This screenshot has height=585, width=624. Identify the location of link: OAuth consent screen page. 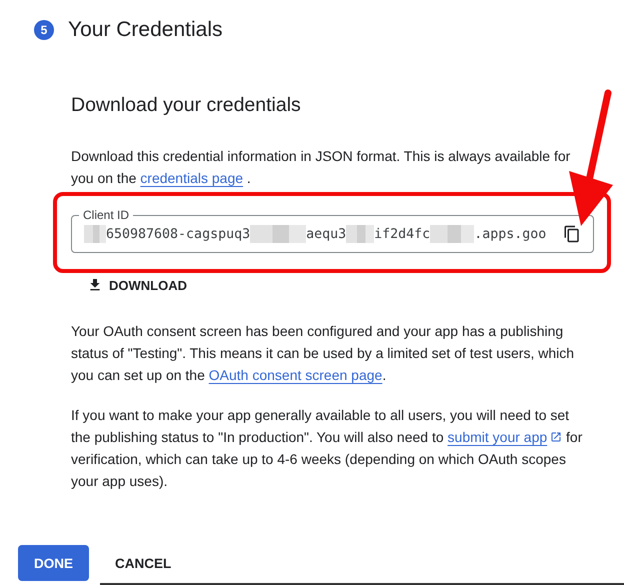
(295, 375).